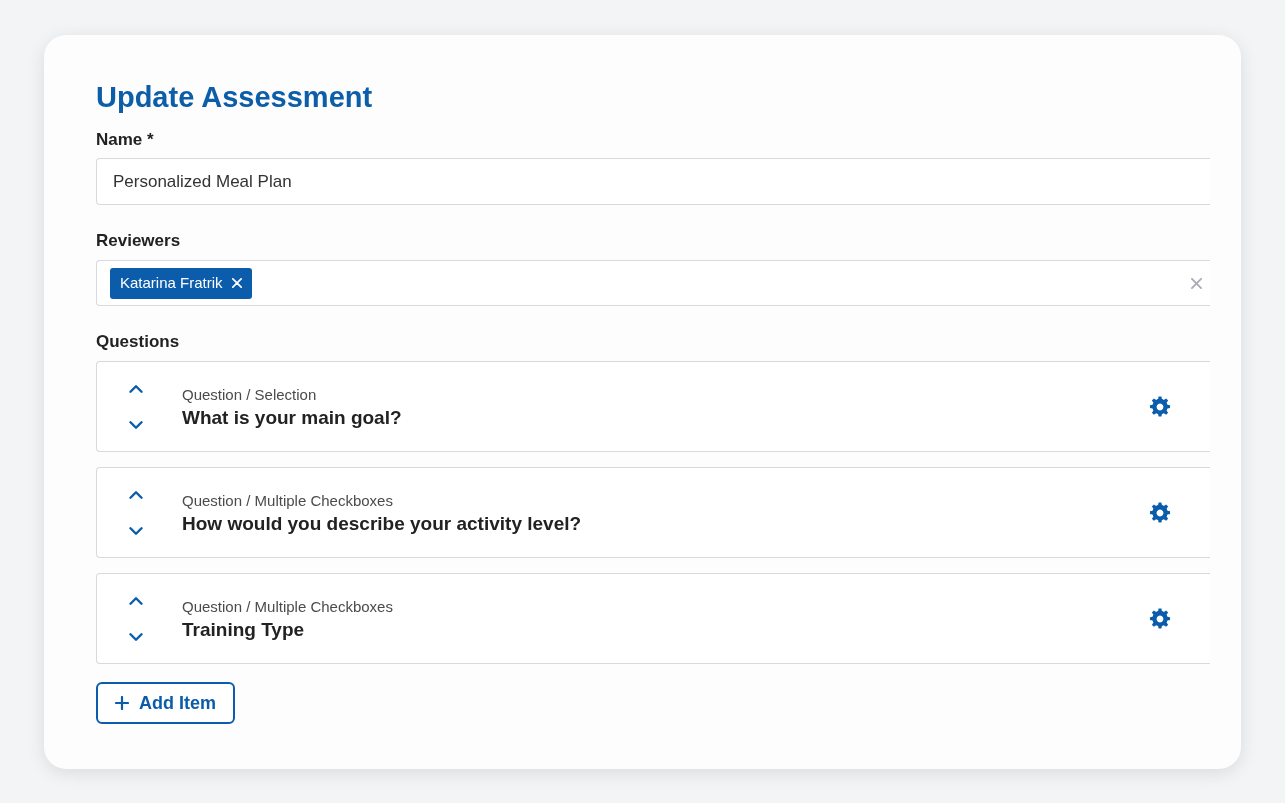  I want to click on name-input: Personalized Meal Plan, so click(653, 181).